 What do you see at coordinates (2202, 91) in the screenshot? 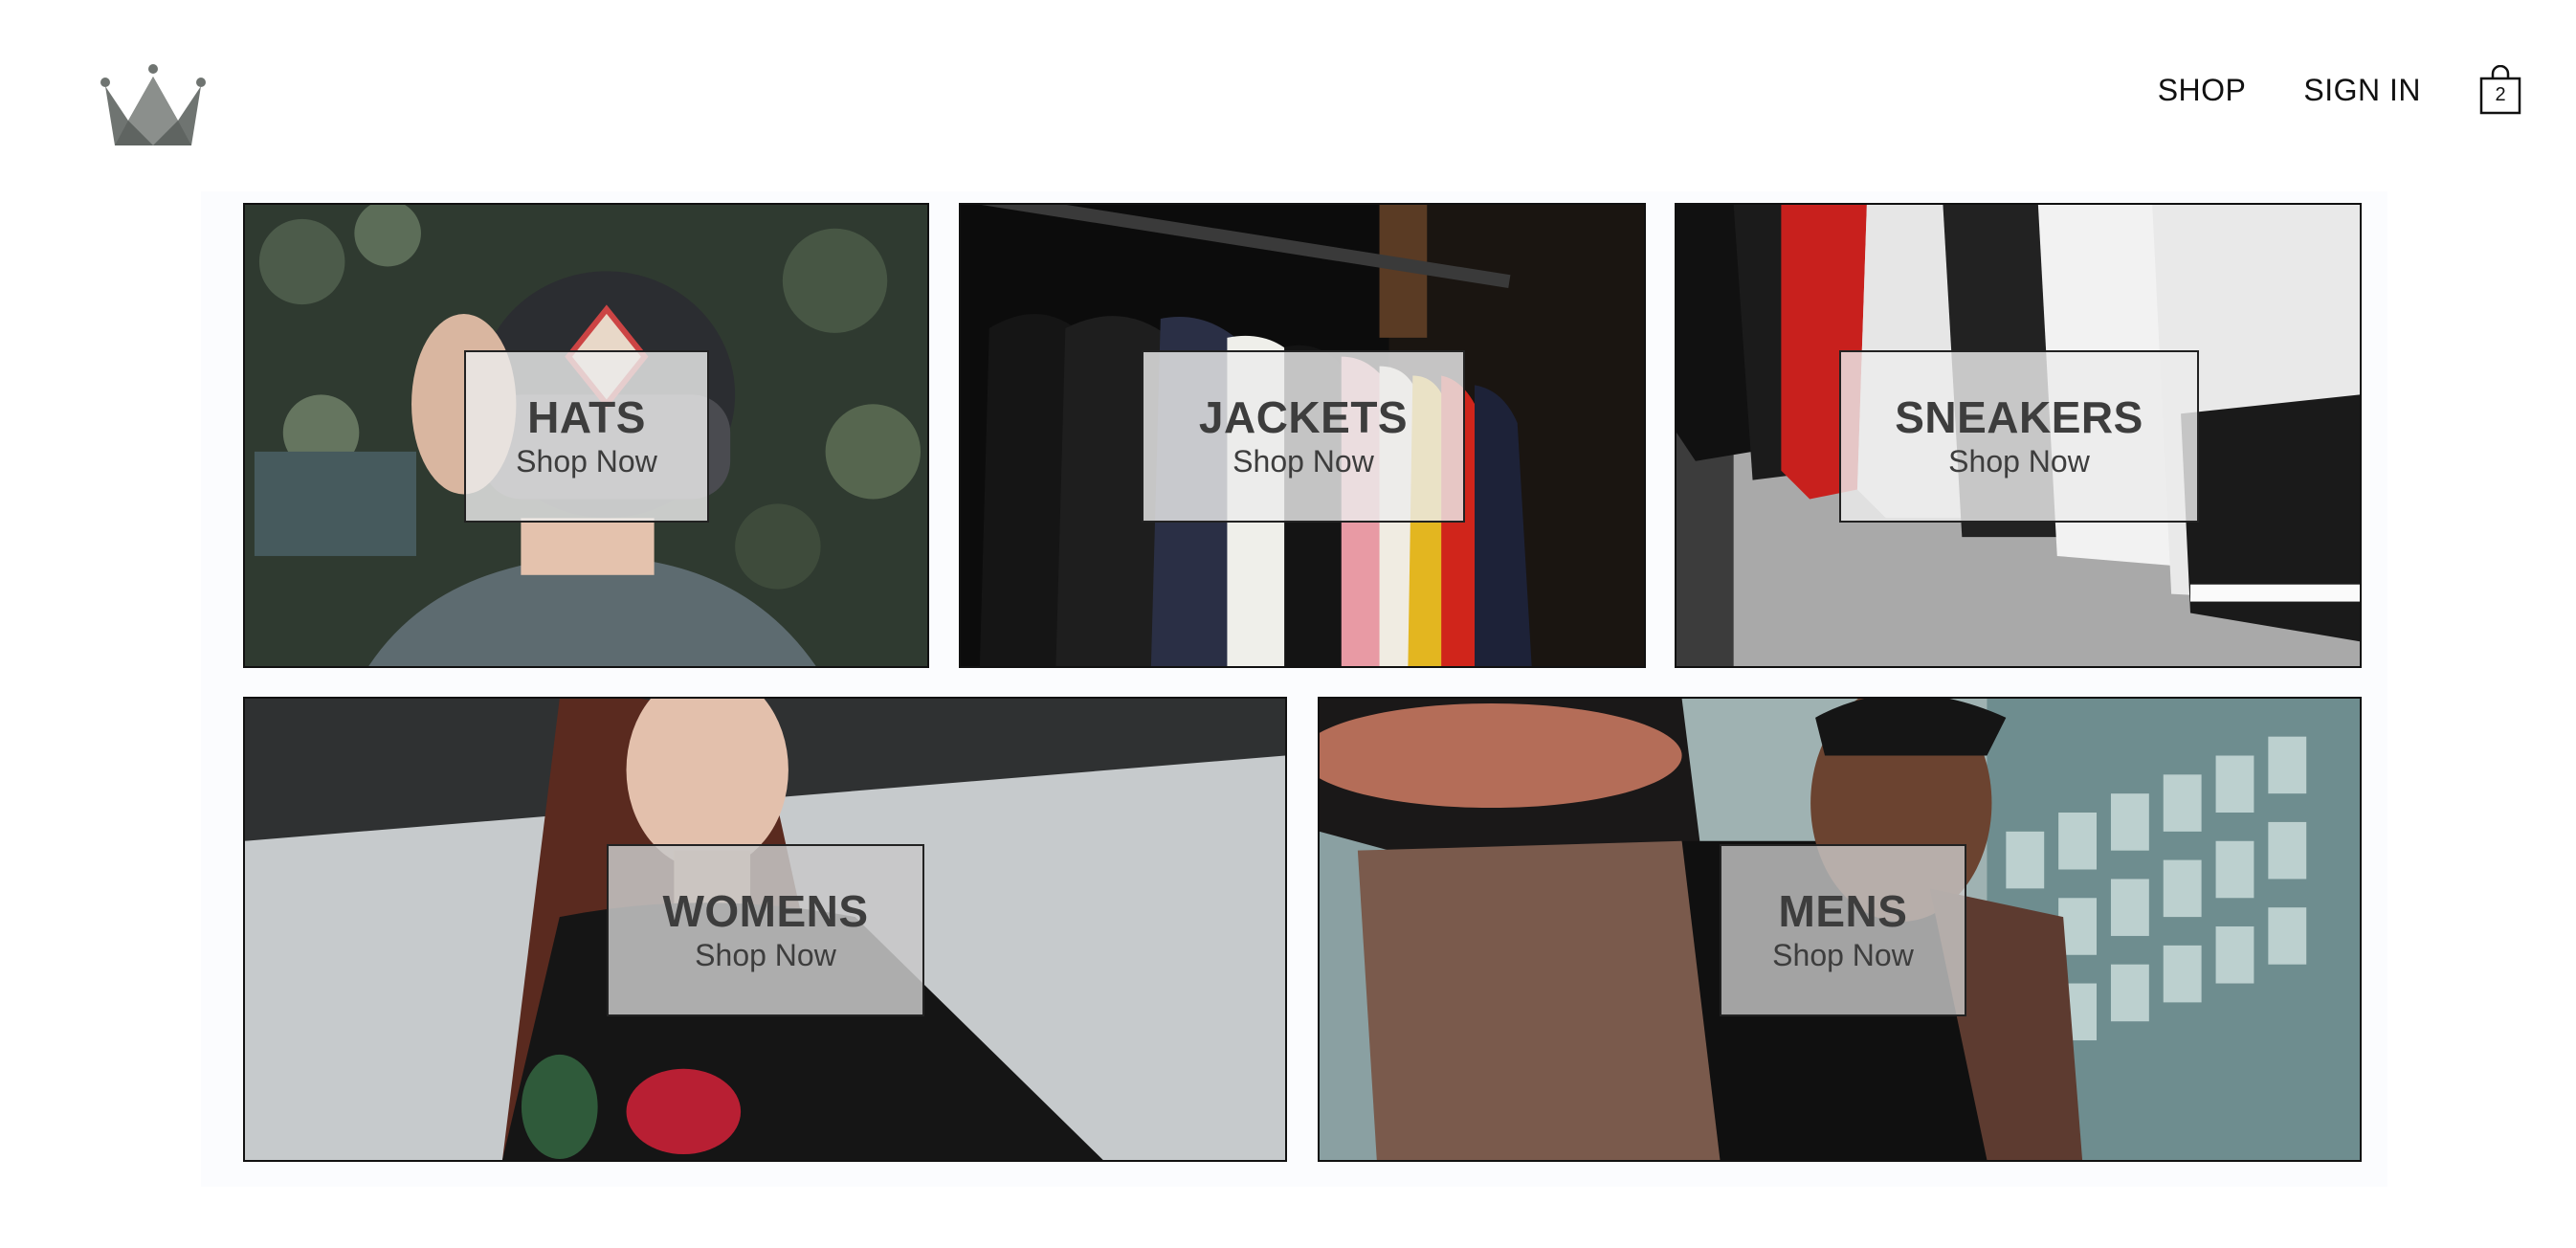
I see `shop-link: SHOP` at bounding box center [2202, 91].